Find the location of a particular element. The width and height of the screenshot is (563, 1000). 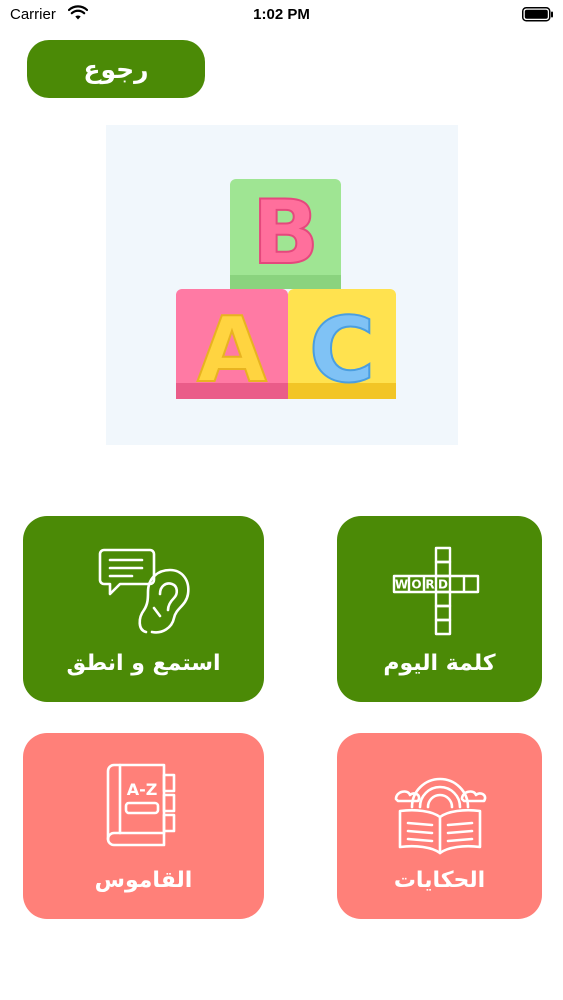

dictionary-tile: A-Z القاموس is located at coordinates (143, 826).